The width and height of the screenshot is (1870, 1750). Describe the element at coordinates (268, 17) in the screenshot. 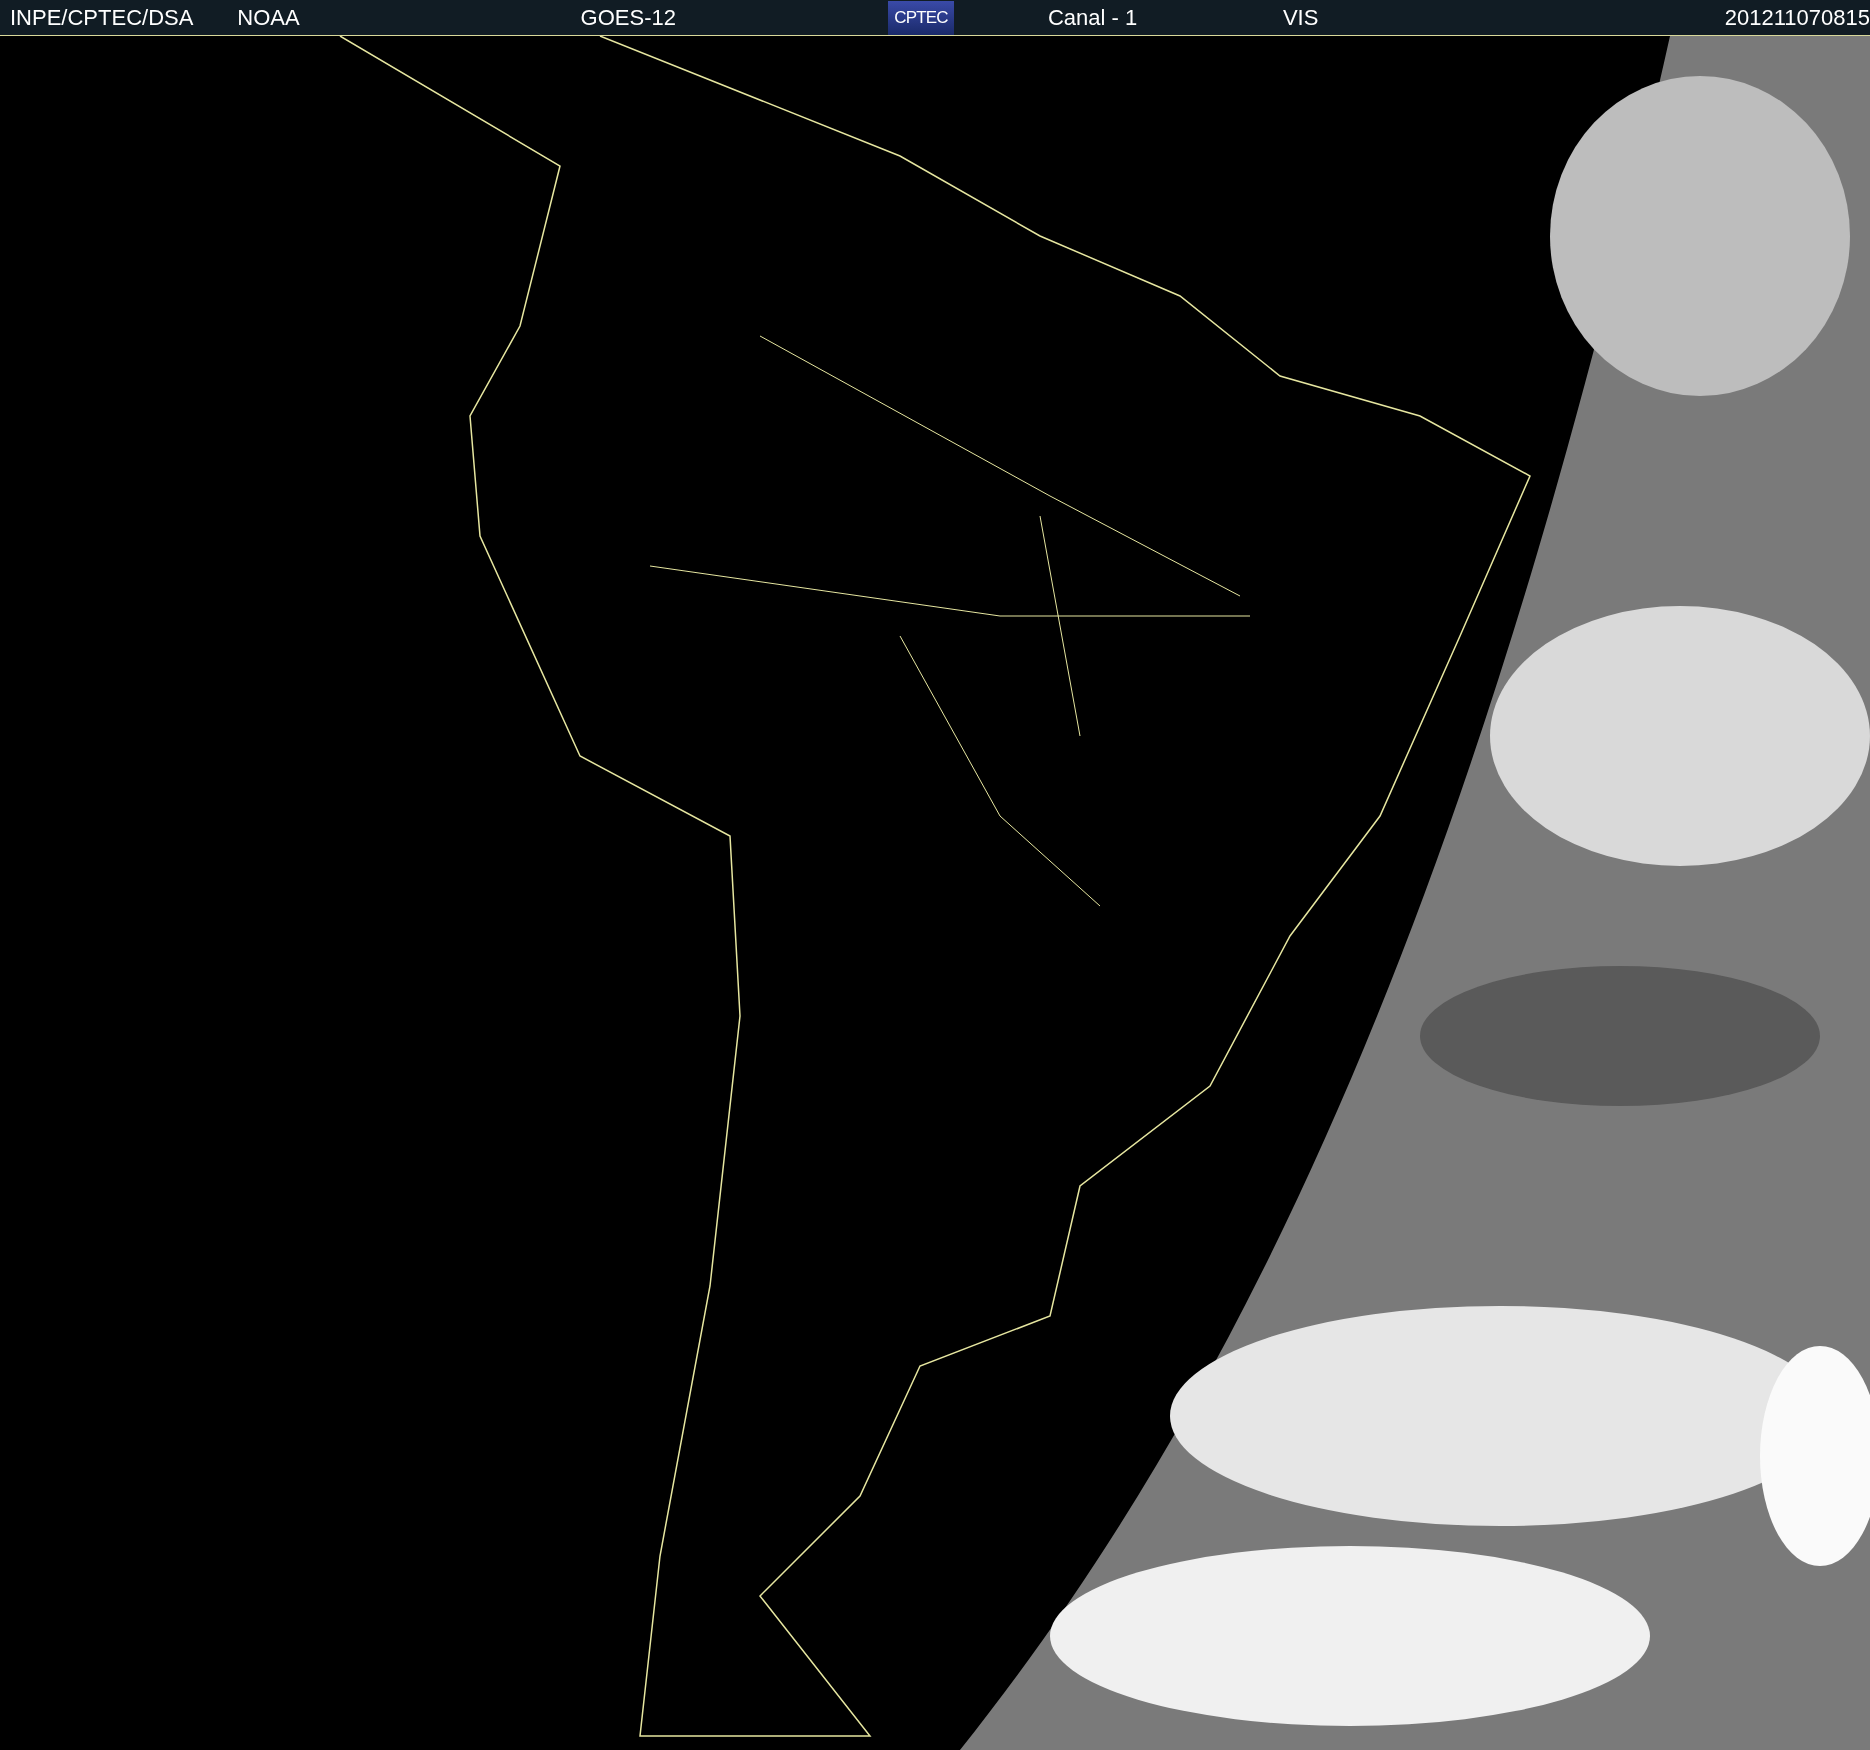

I see `header-label: NOAA` at that location.